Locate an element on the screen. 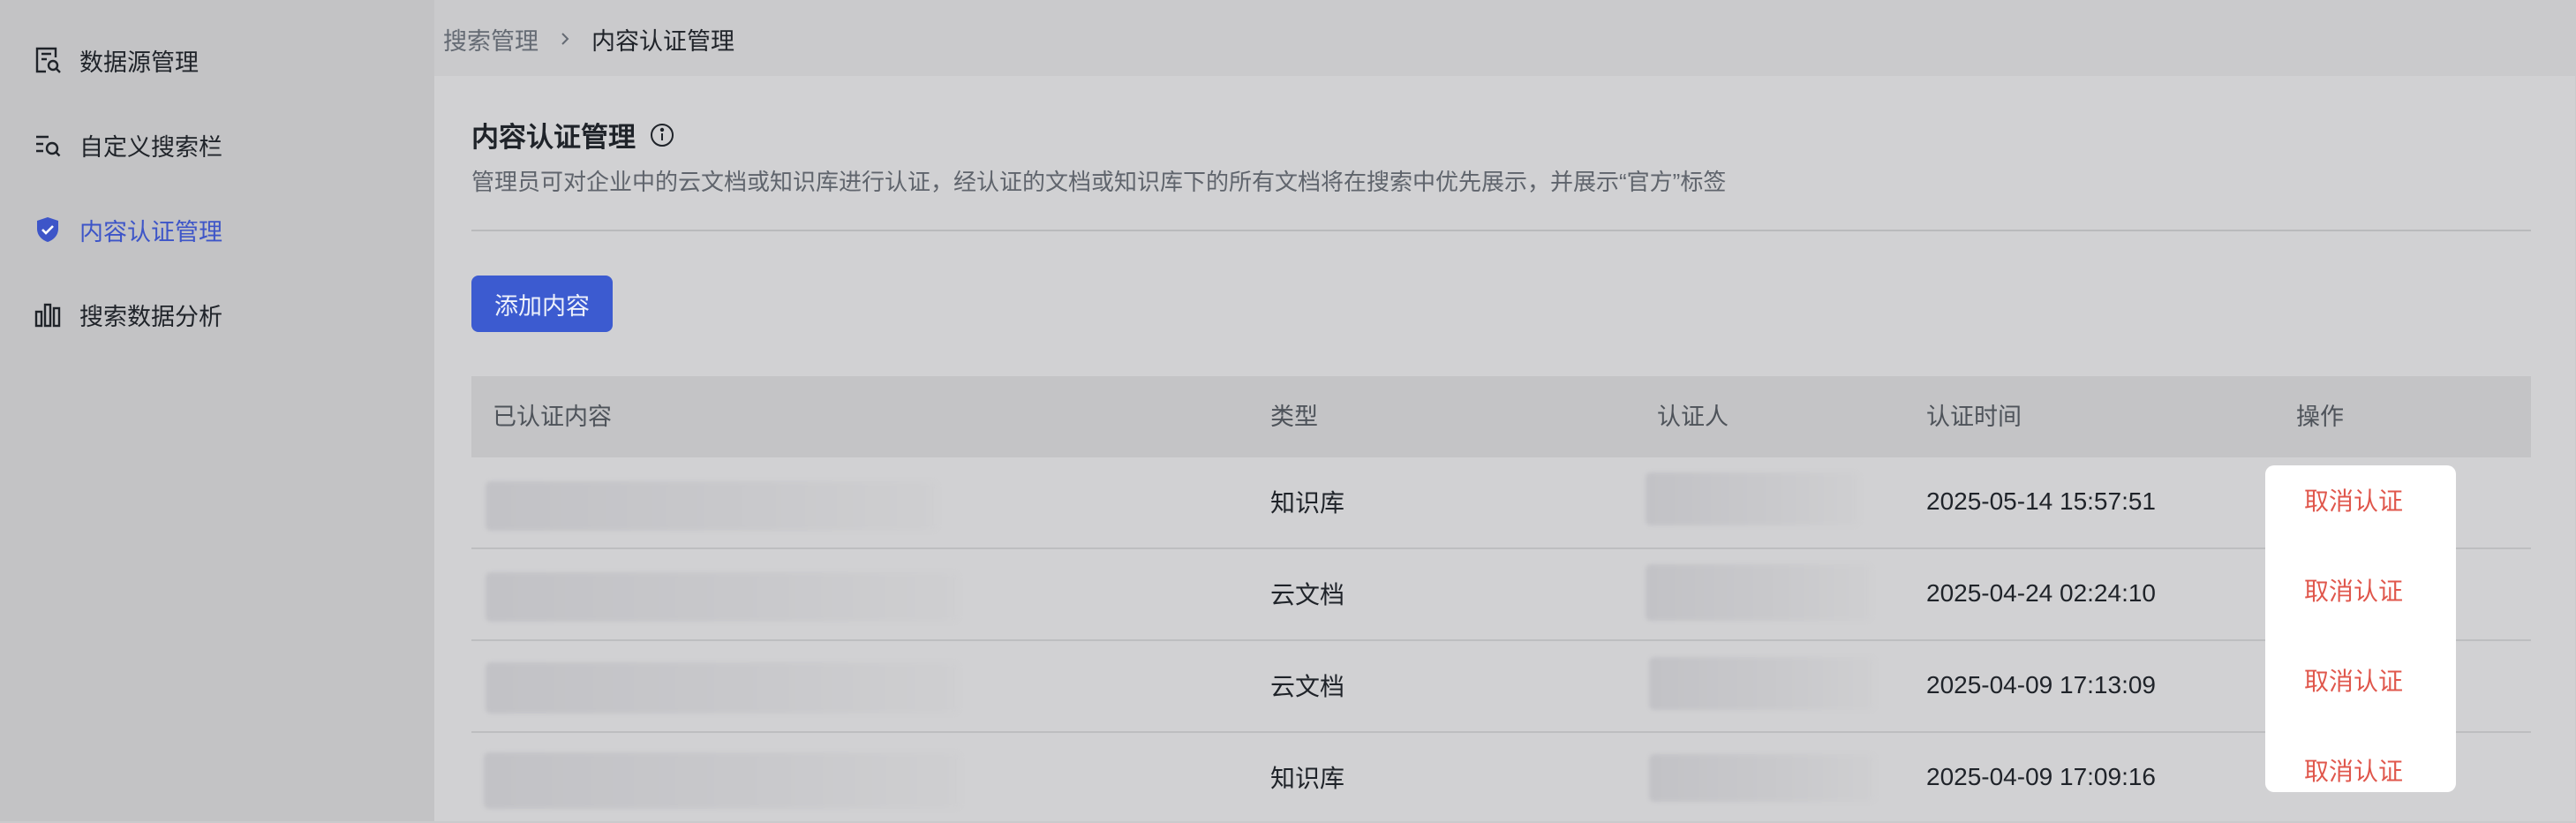 This screenshot has width=2576, height=823. breadcrumb-current: 内容认证管理 is located at coordinates (663, 41).